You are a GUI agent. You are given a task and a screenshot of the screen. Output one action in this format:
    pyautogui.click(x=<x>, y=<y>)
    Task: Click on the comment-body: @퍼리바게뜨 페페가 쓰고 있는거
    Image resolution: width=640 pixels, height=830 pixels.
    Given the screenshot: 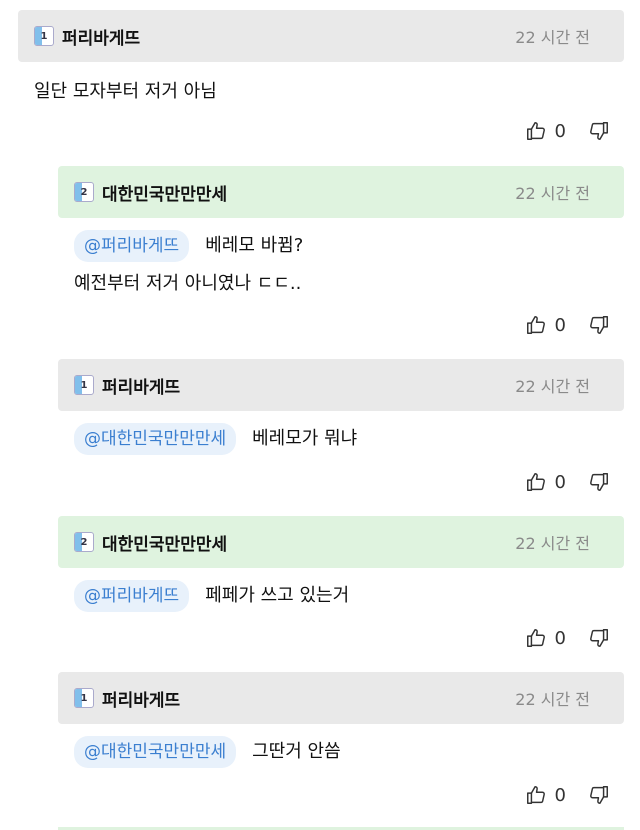 What is the action you would take?
    pyautogui.click(x=211, y=596)
    